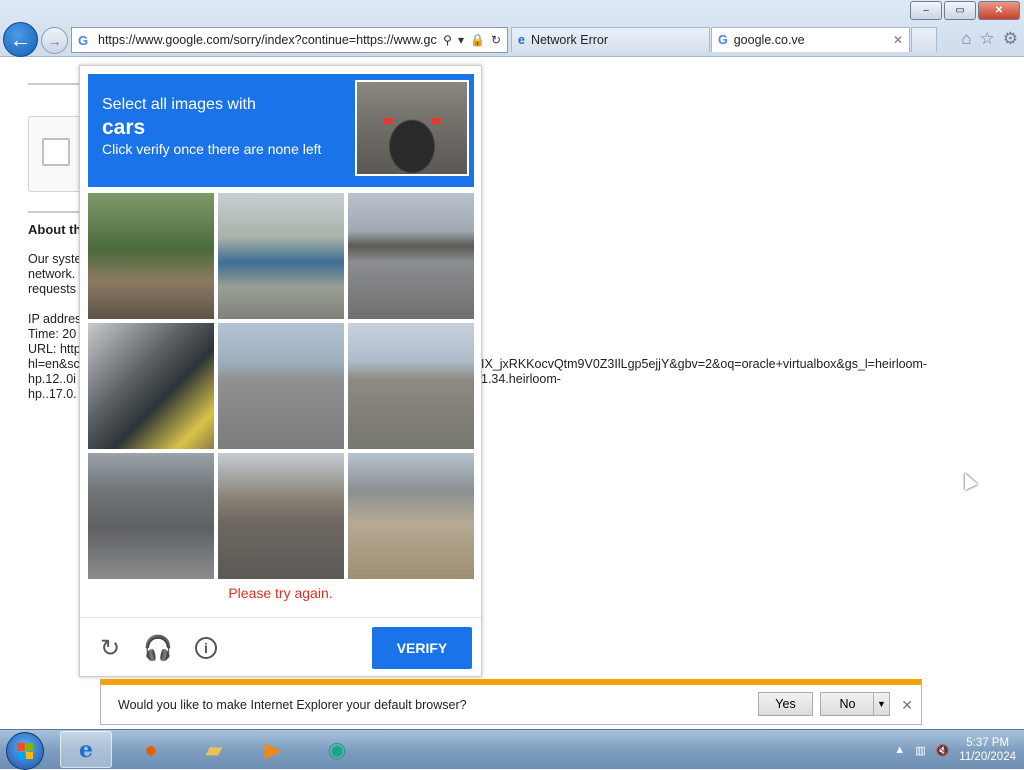  I want to click on mouse-cursor-icon, so click(968, 480).